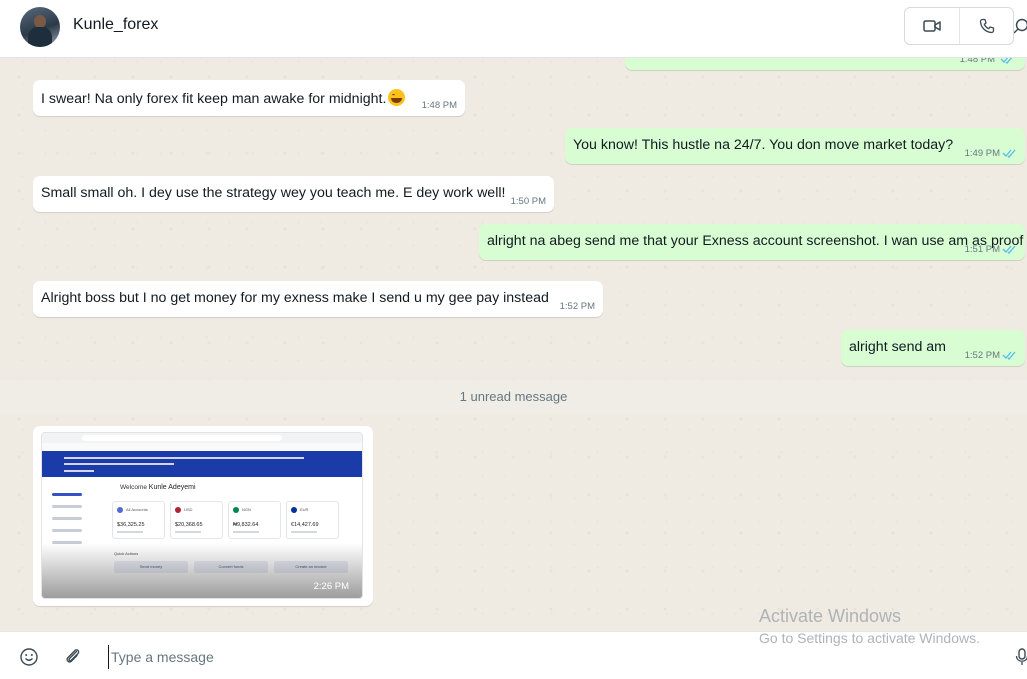  What do you see at coordinates (131, 525) in the screenshot?
I see `thumbnail-account-value: $36,325.25` at bounding box center [131, 525].